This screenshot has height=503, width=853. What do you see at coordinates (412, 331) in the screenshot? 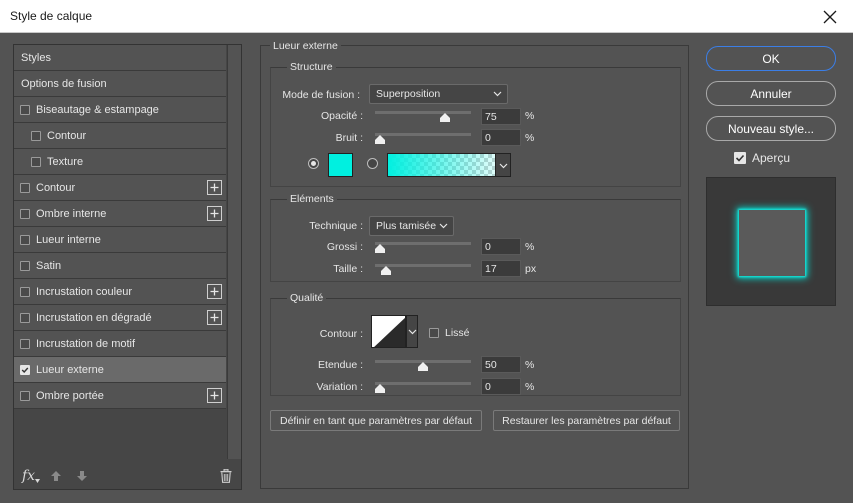
I see `contour-dropdown` at bounding box center [412, 331].